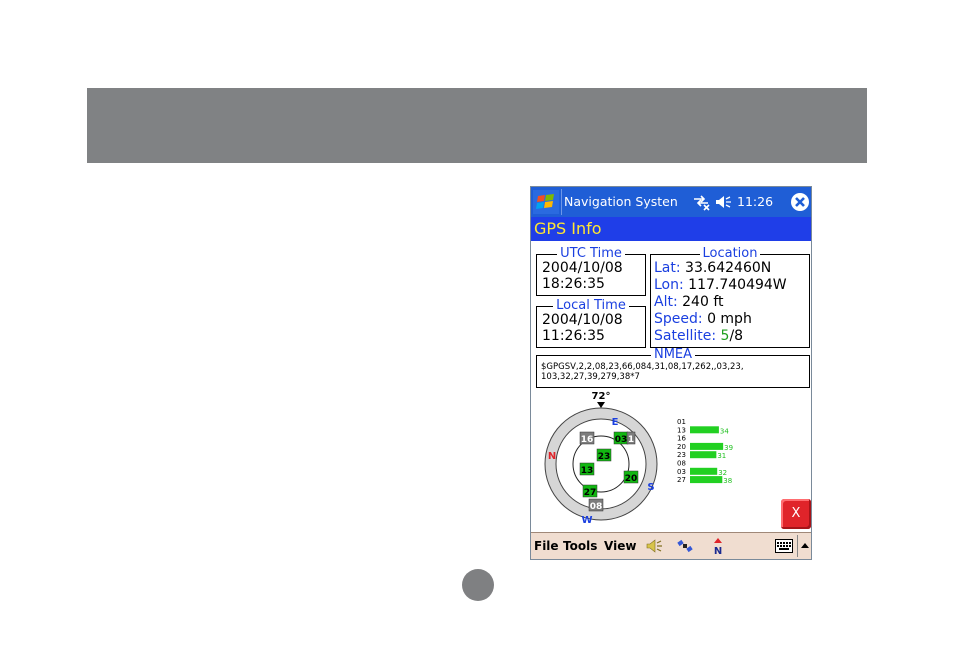  Describe the element at coordinates (673, 354) in the screenshot. I see `nmea-legend: NMEA` at that location.